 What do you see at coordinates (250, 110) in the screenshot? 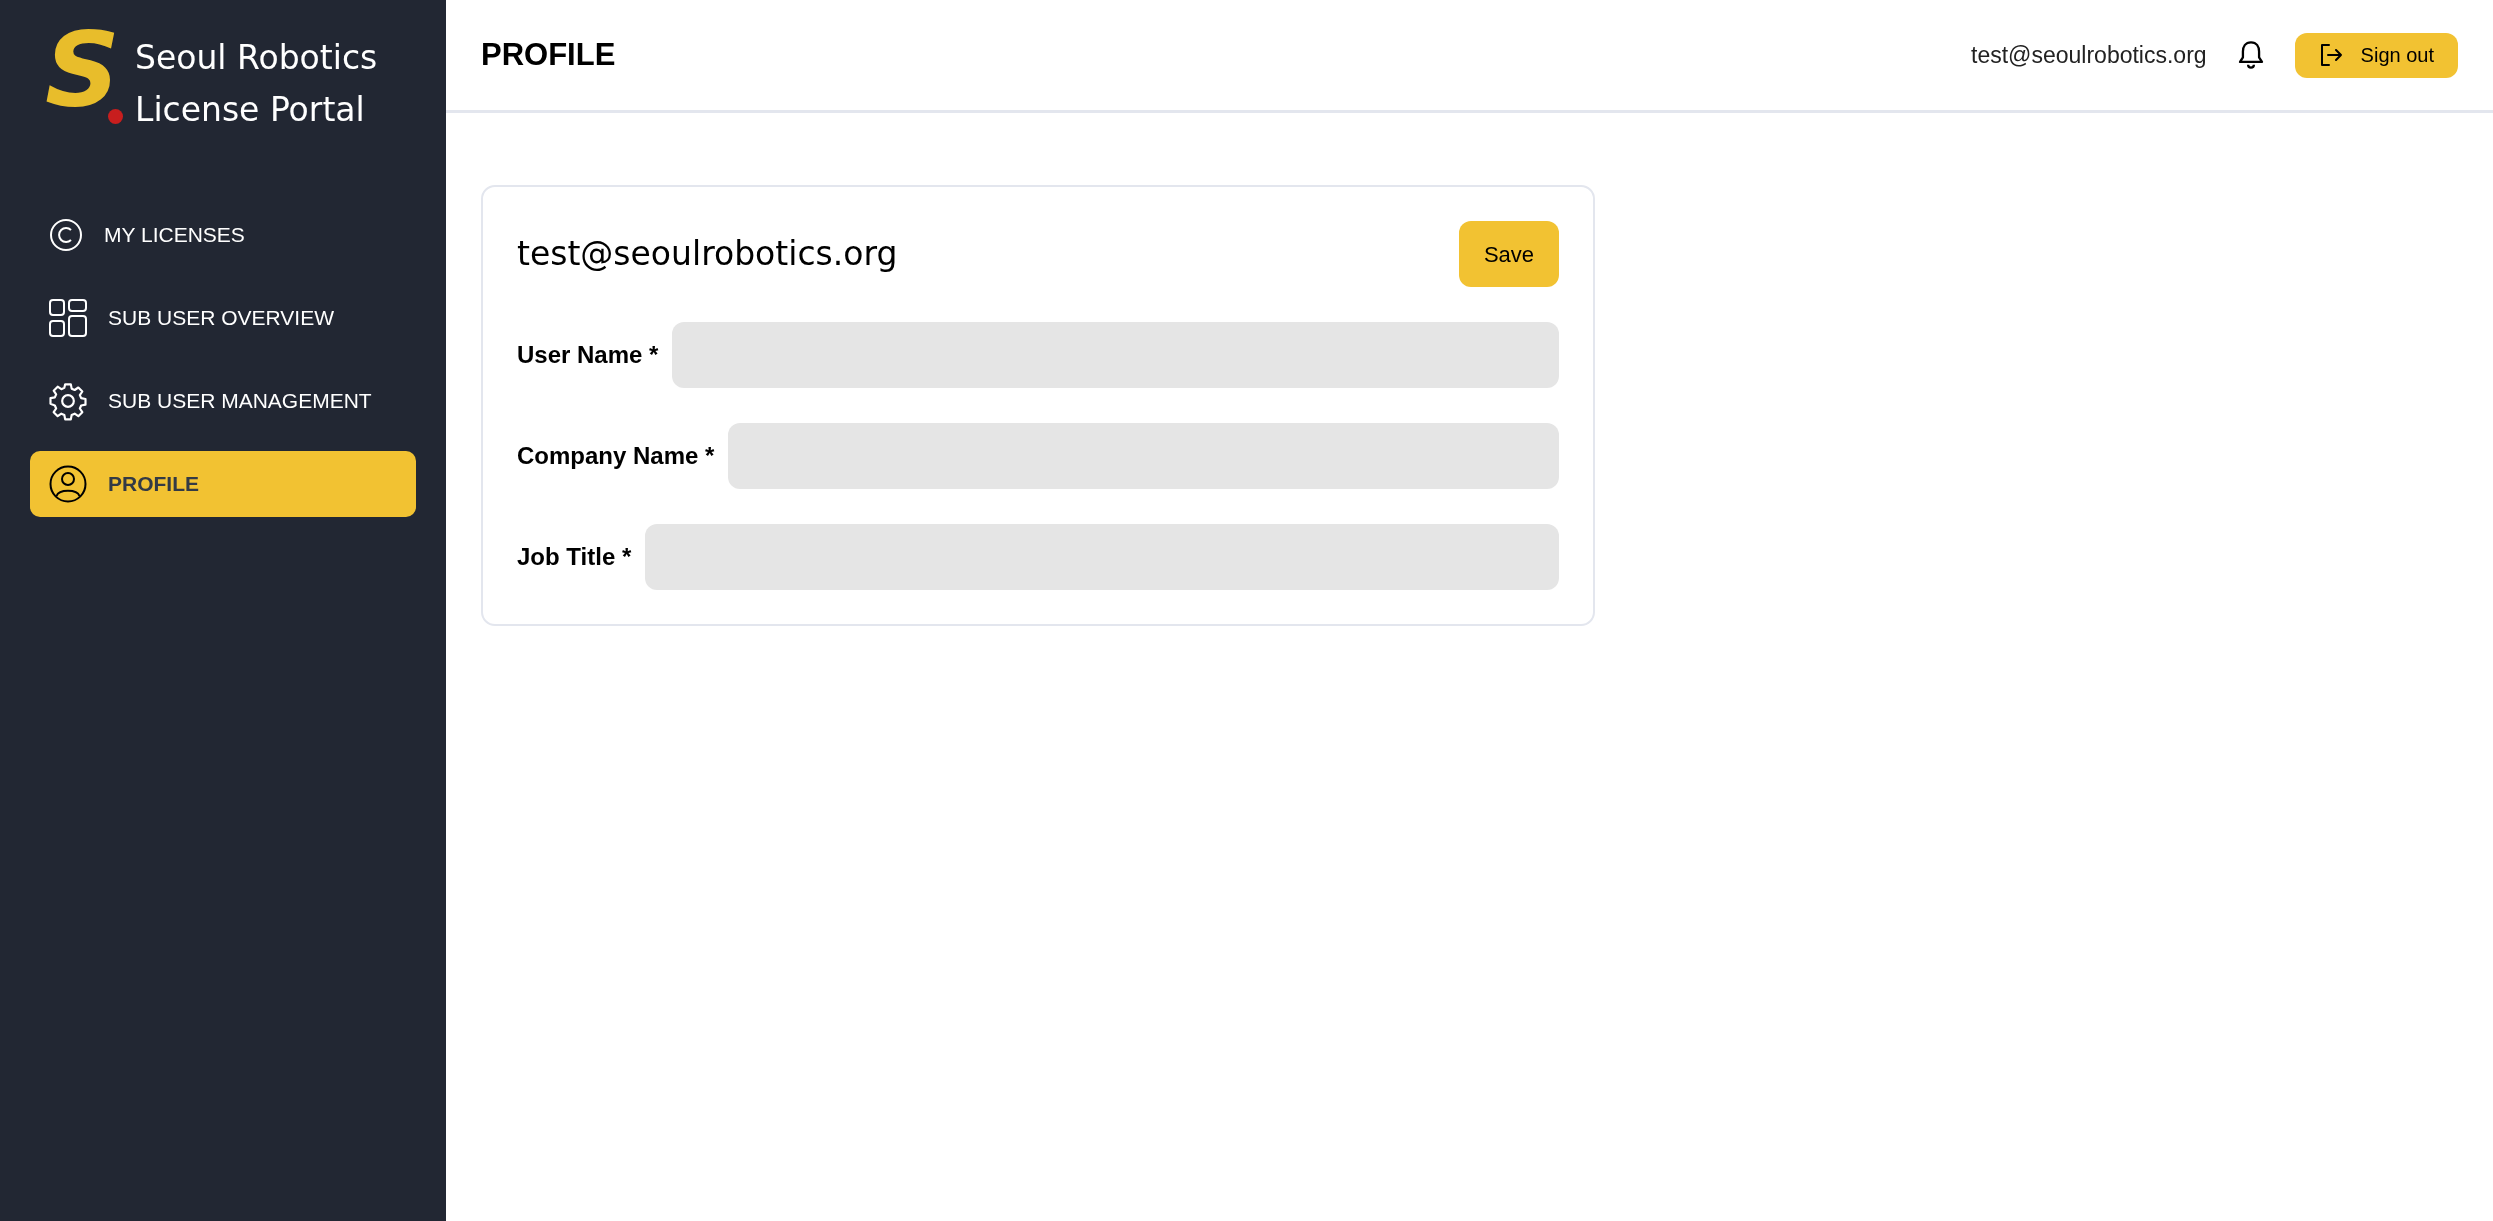
I see `app-subtitle: License Portal` at bounding box center [250, 110].